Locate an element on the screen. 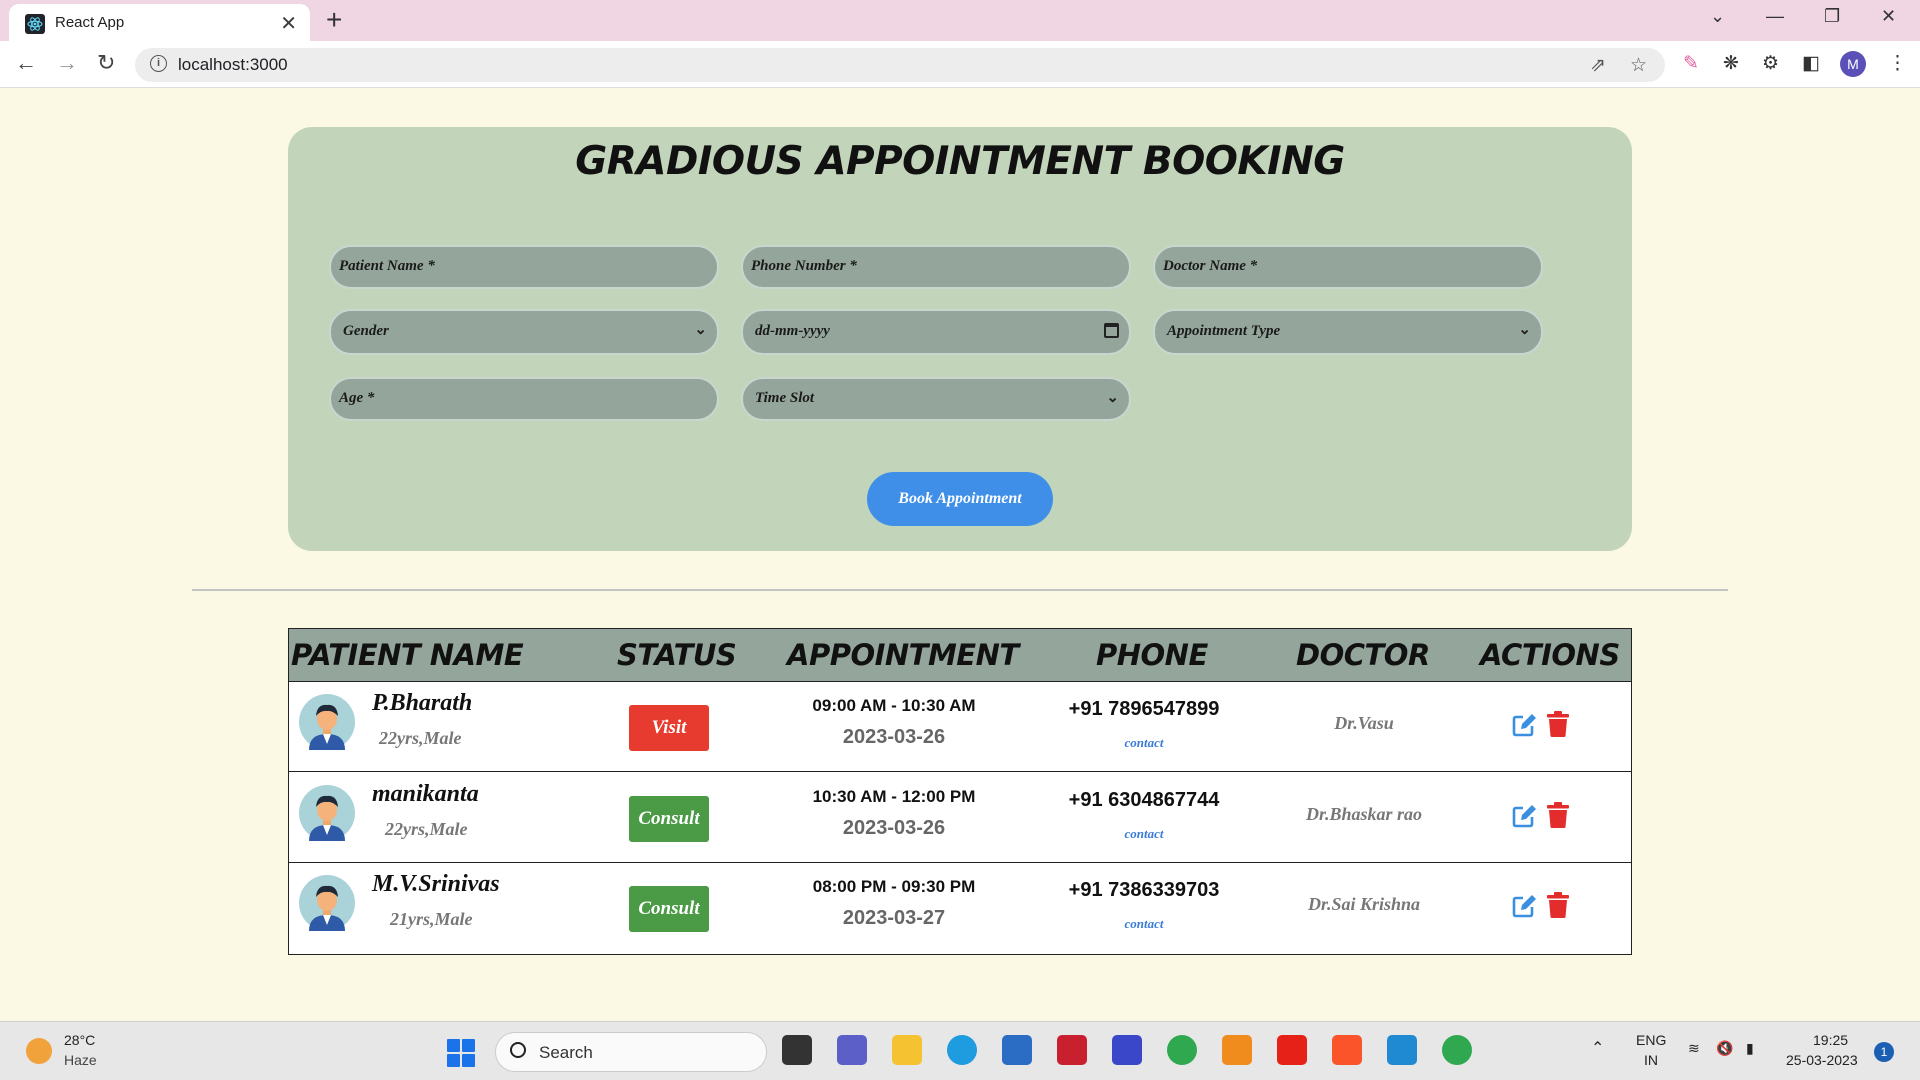  menu-icon: ⋮ is located at coordinates (1897, 63).